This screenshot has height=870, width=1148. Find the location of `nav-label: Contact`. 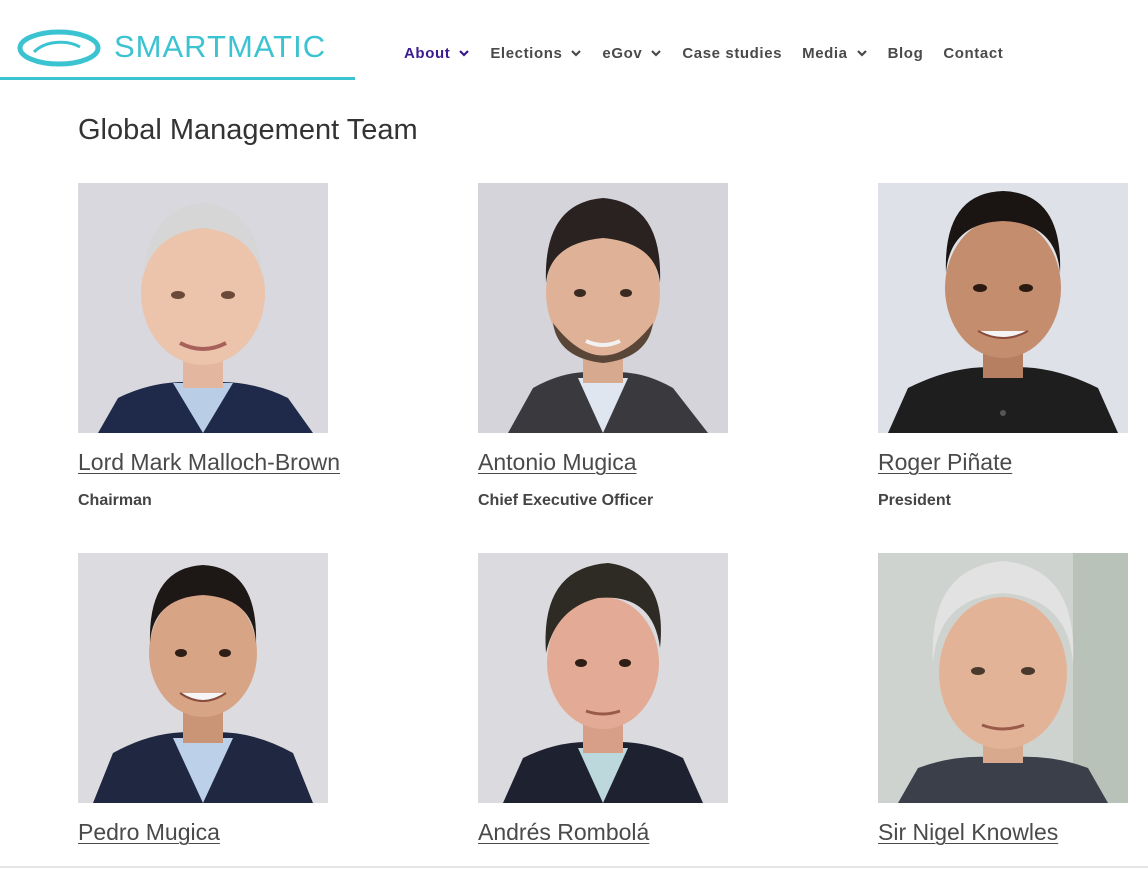

nav-label: Contact is located at coordinates (973, 53).